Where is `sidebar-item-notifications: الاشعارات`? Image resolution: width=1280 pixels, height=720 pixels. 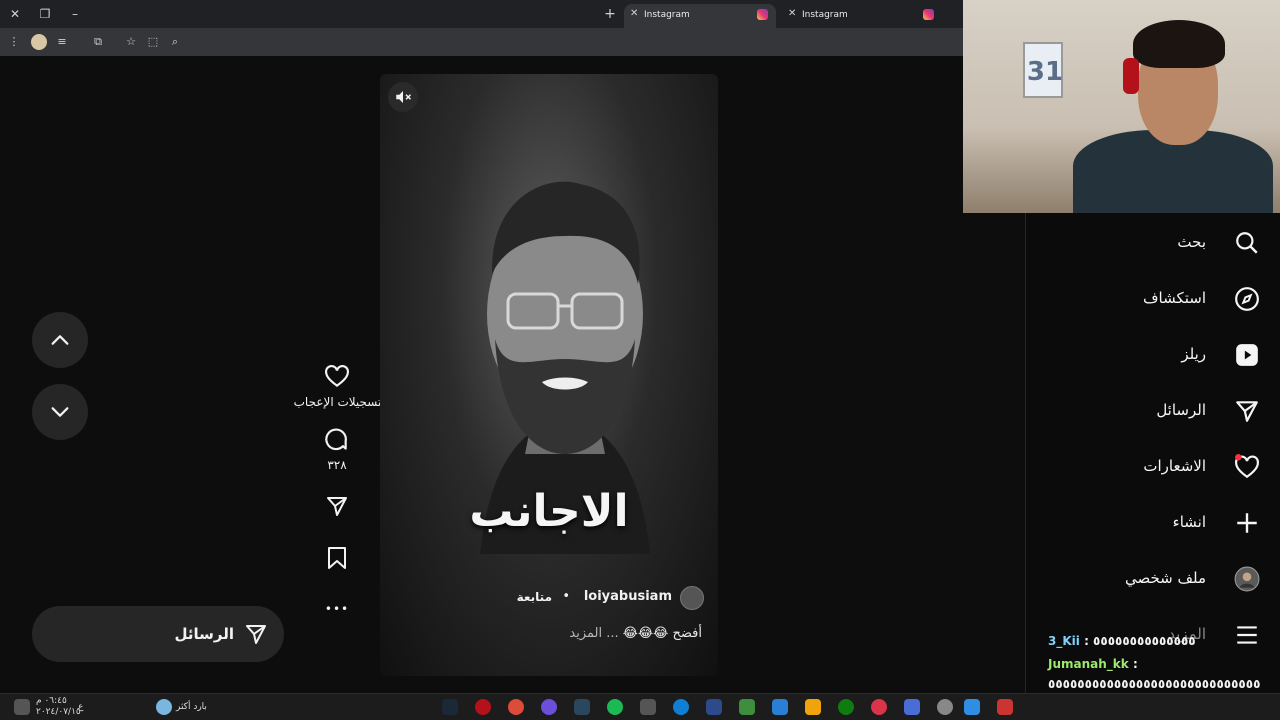 sidebar-item-notifications: الاشعارات is located at coordinates (1153, 467).